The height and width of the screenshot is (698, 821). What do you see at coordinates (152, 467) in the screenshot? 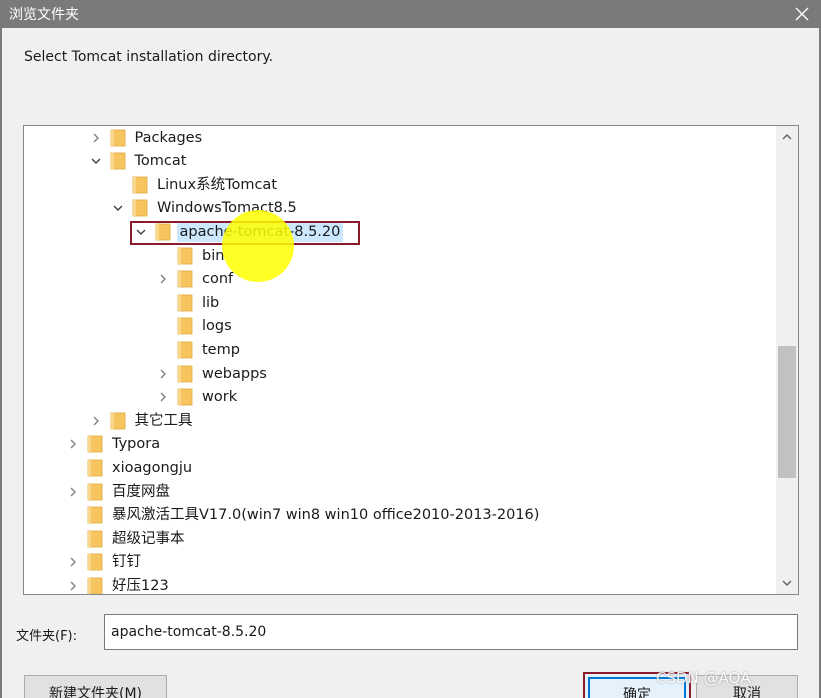
I see `tree-item-label: xioagongju` at bounding box center [152, 467].